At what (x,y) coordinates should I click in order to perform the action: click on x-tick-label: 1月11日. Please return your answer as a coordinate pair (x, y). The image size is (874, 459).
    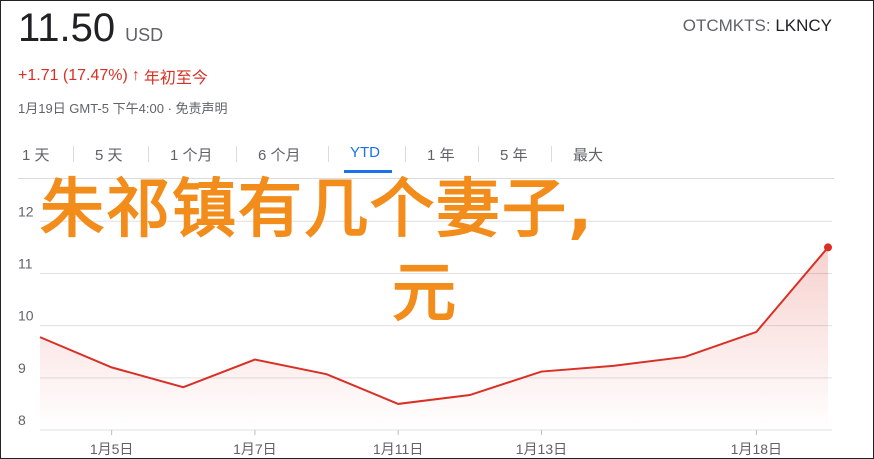
    Looking at the image, I should click on (398, 449).